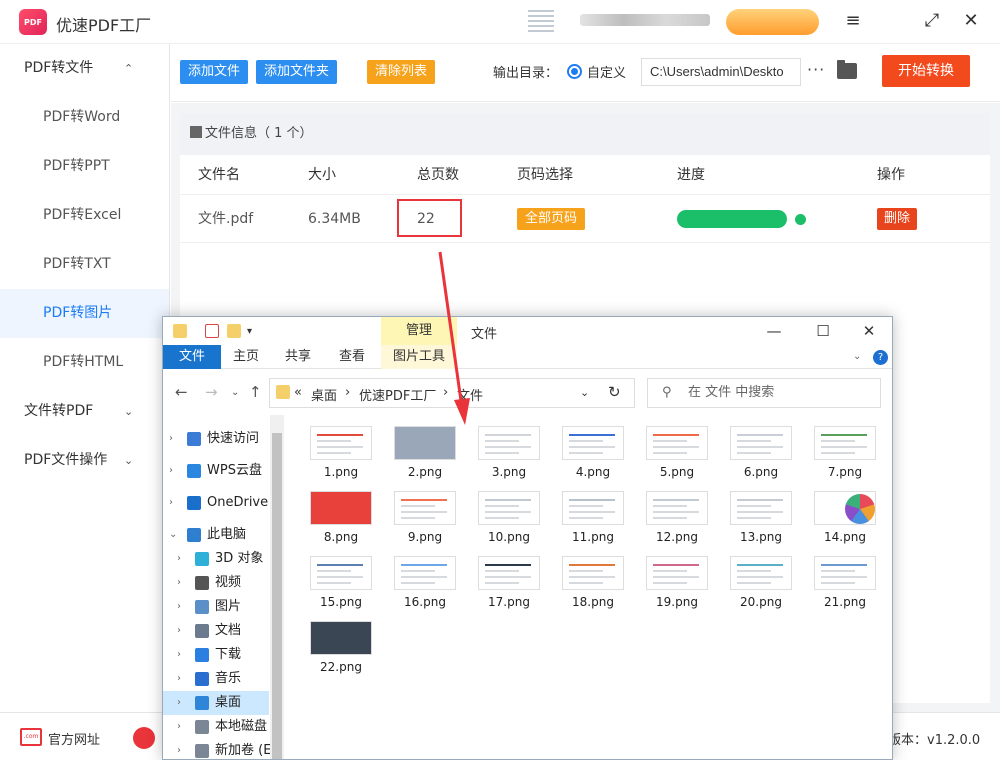 This screenshot has height=760, width=1000. I want to click on file-item: 21.png, so click(845, 579).